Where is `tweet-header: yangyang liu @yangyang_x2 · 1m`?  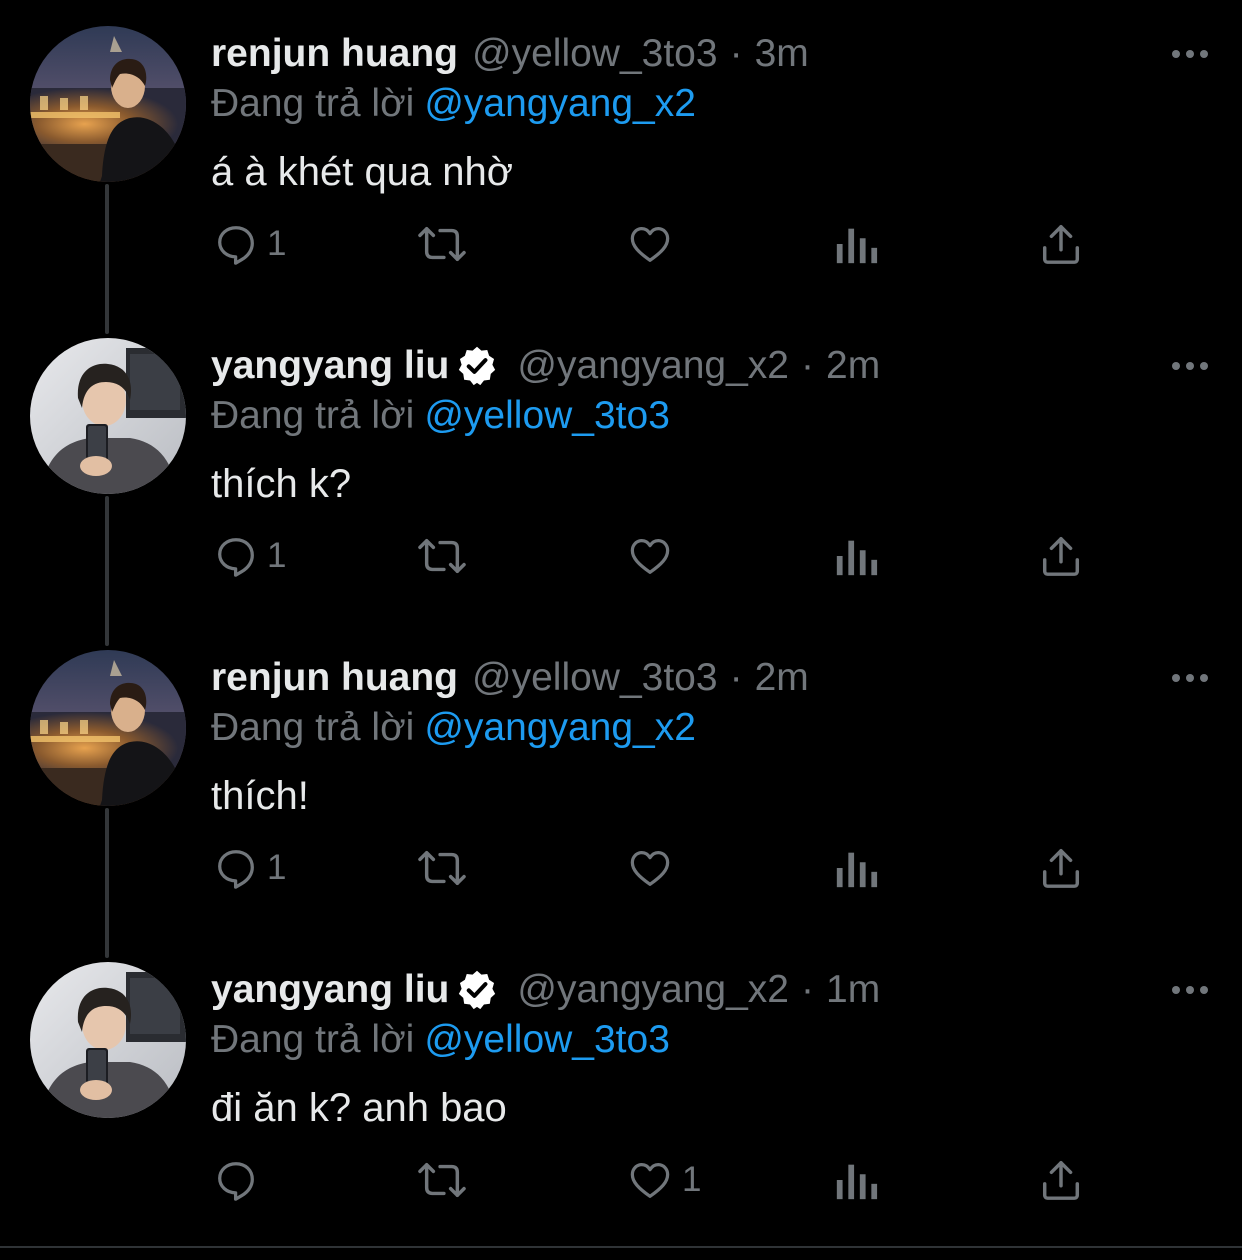
tweet-header: yangyang liu @yangyang_x2 · 1m is located at coordinates (545, 990).